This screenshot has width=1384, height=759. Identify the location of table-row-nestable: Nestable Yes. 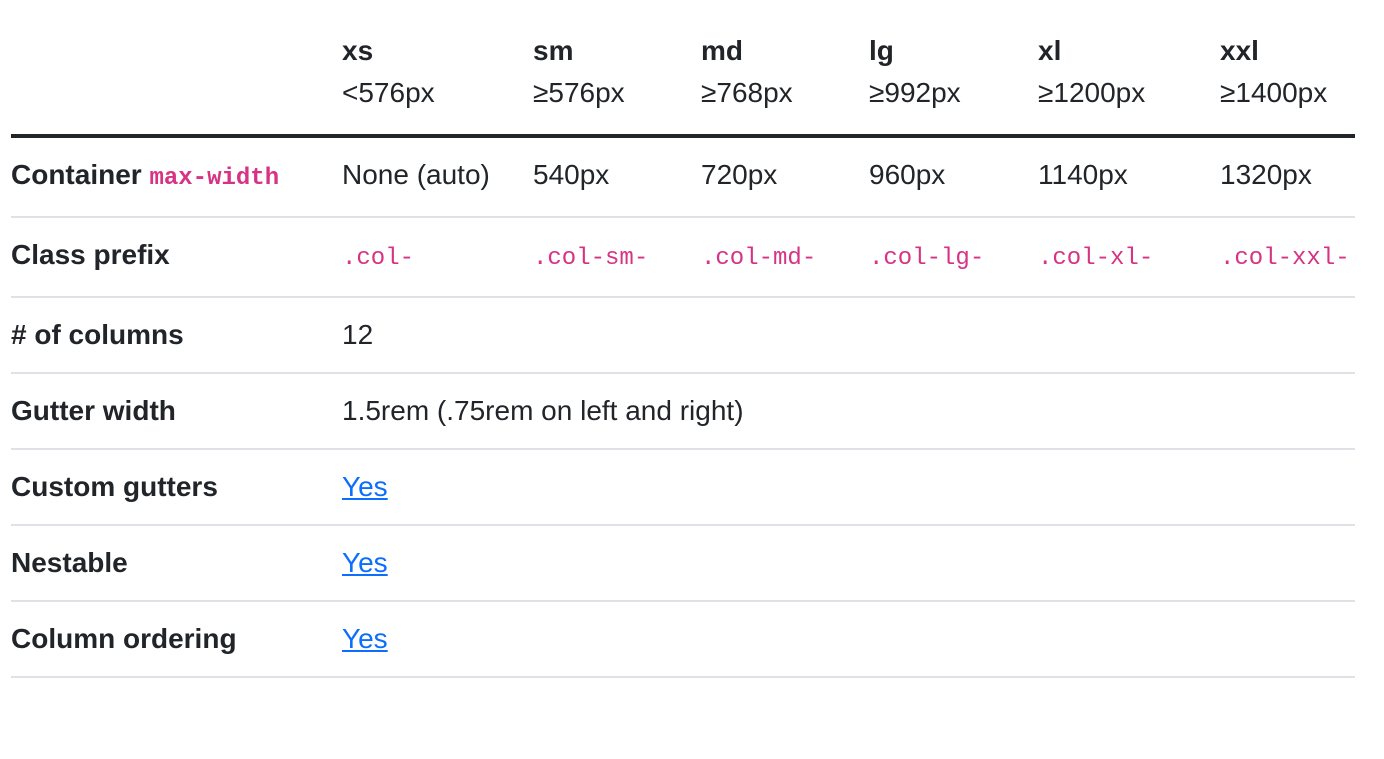
(683, 563).